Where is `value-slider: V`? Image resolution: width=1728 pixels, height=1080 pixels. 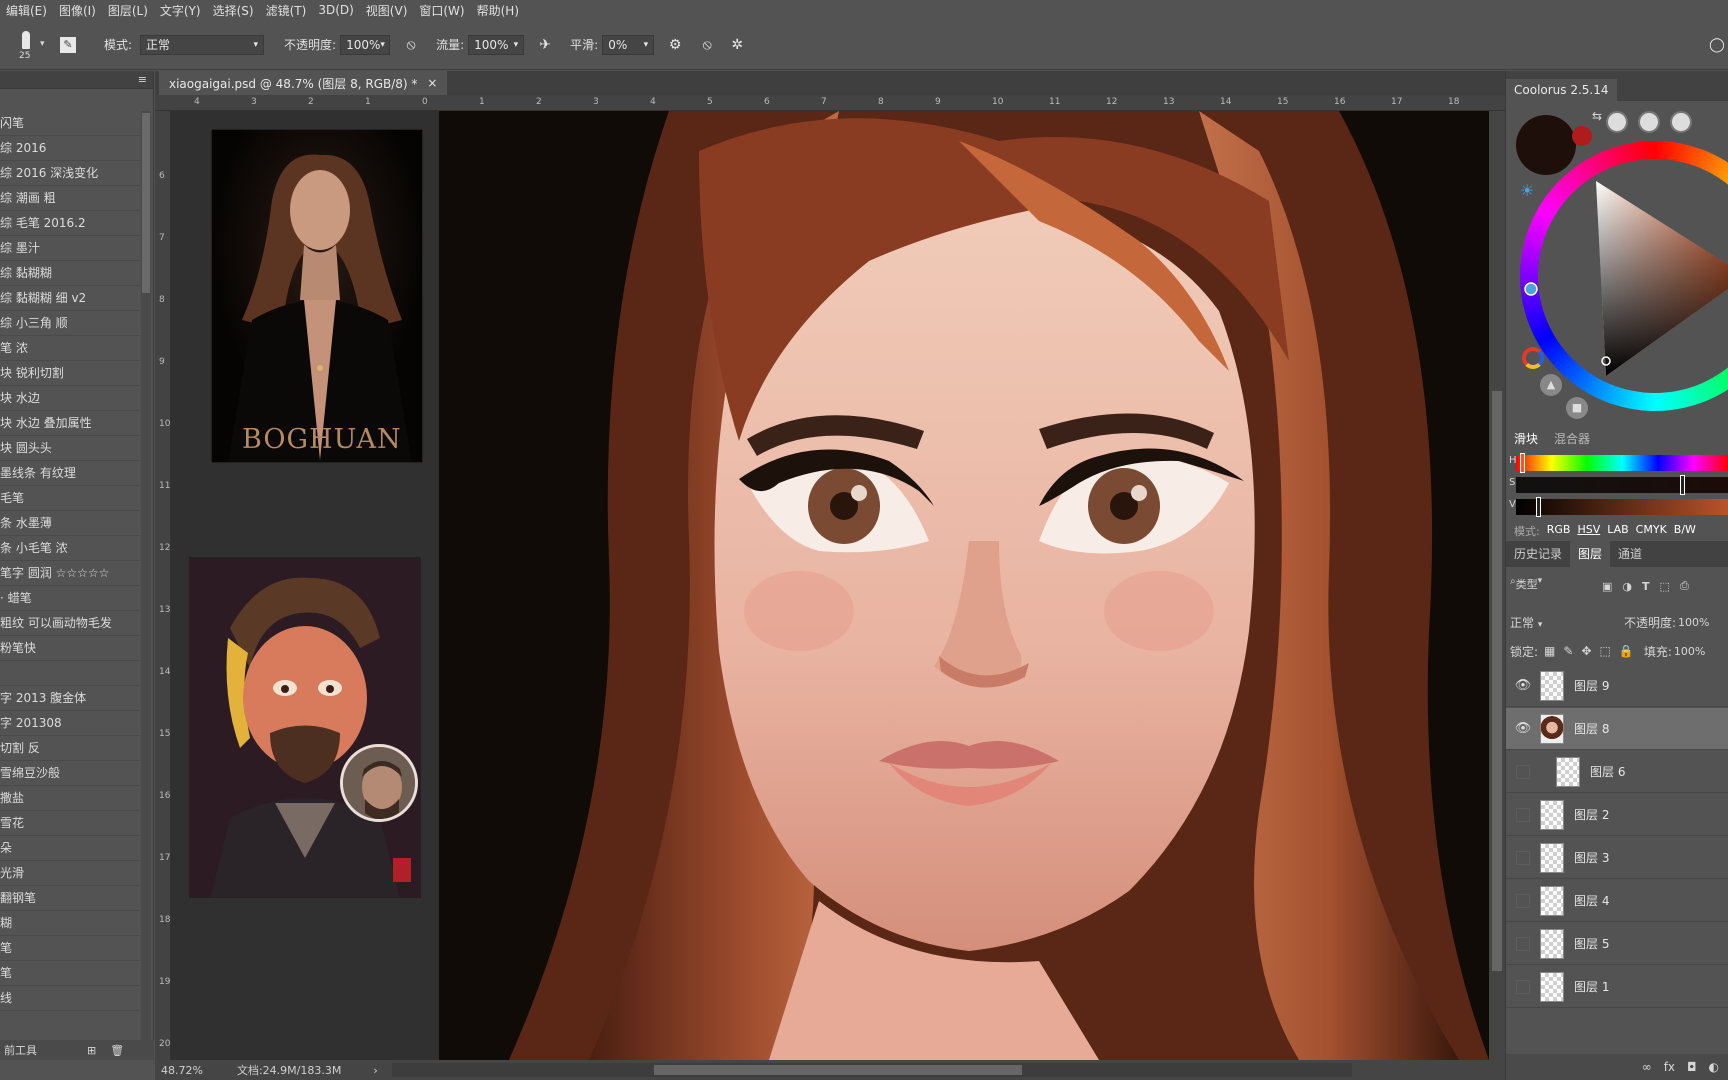 value-slider: V is located at coordinates (1618, 507).